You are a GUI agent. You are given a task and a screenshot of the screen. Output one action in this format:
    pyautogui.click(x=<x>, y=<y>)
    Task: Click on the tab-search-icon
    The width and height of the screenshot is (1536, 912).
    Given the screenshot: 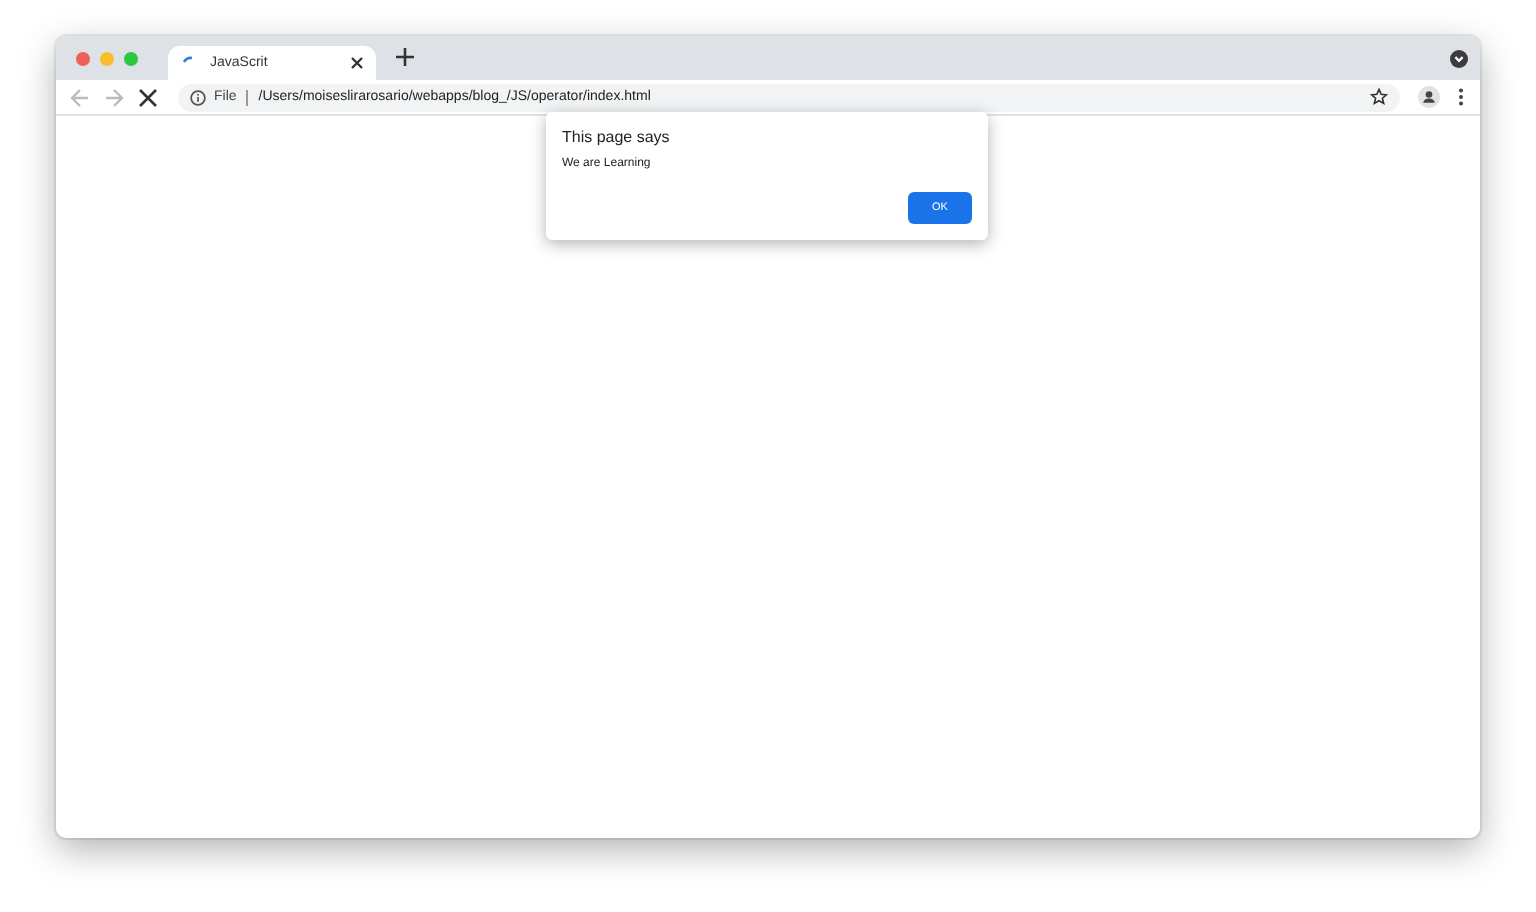 What is the action you would take?
    pyautogui.click(x=1459, y=58)
    